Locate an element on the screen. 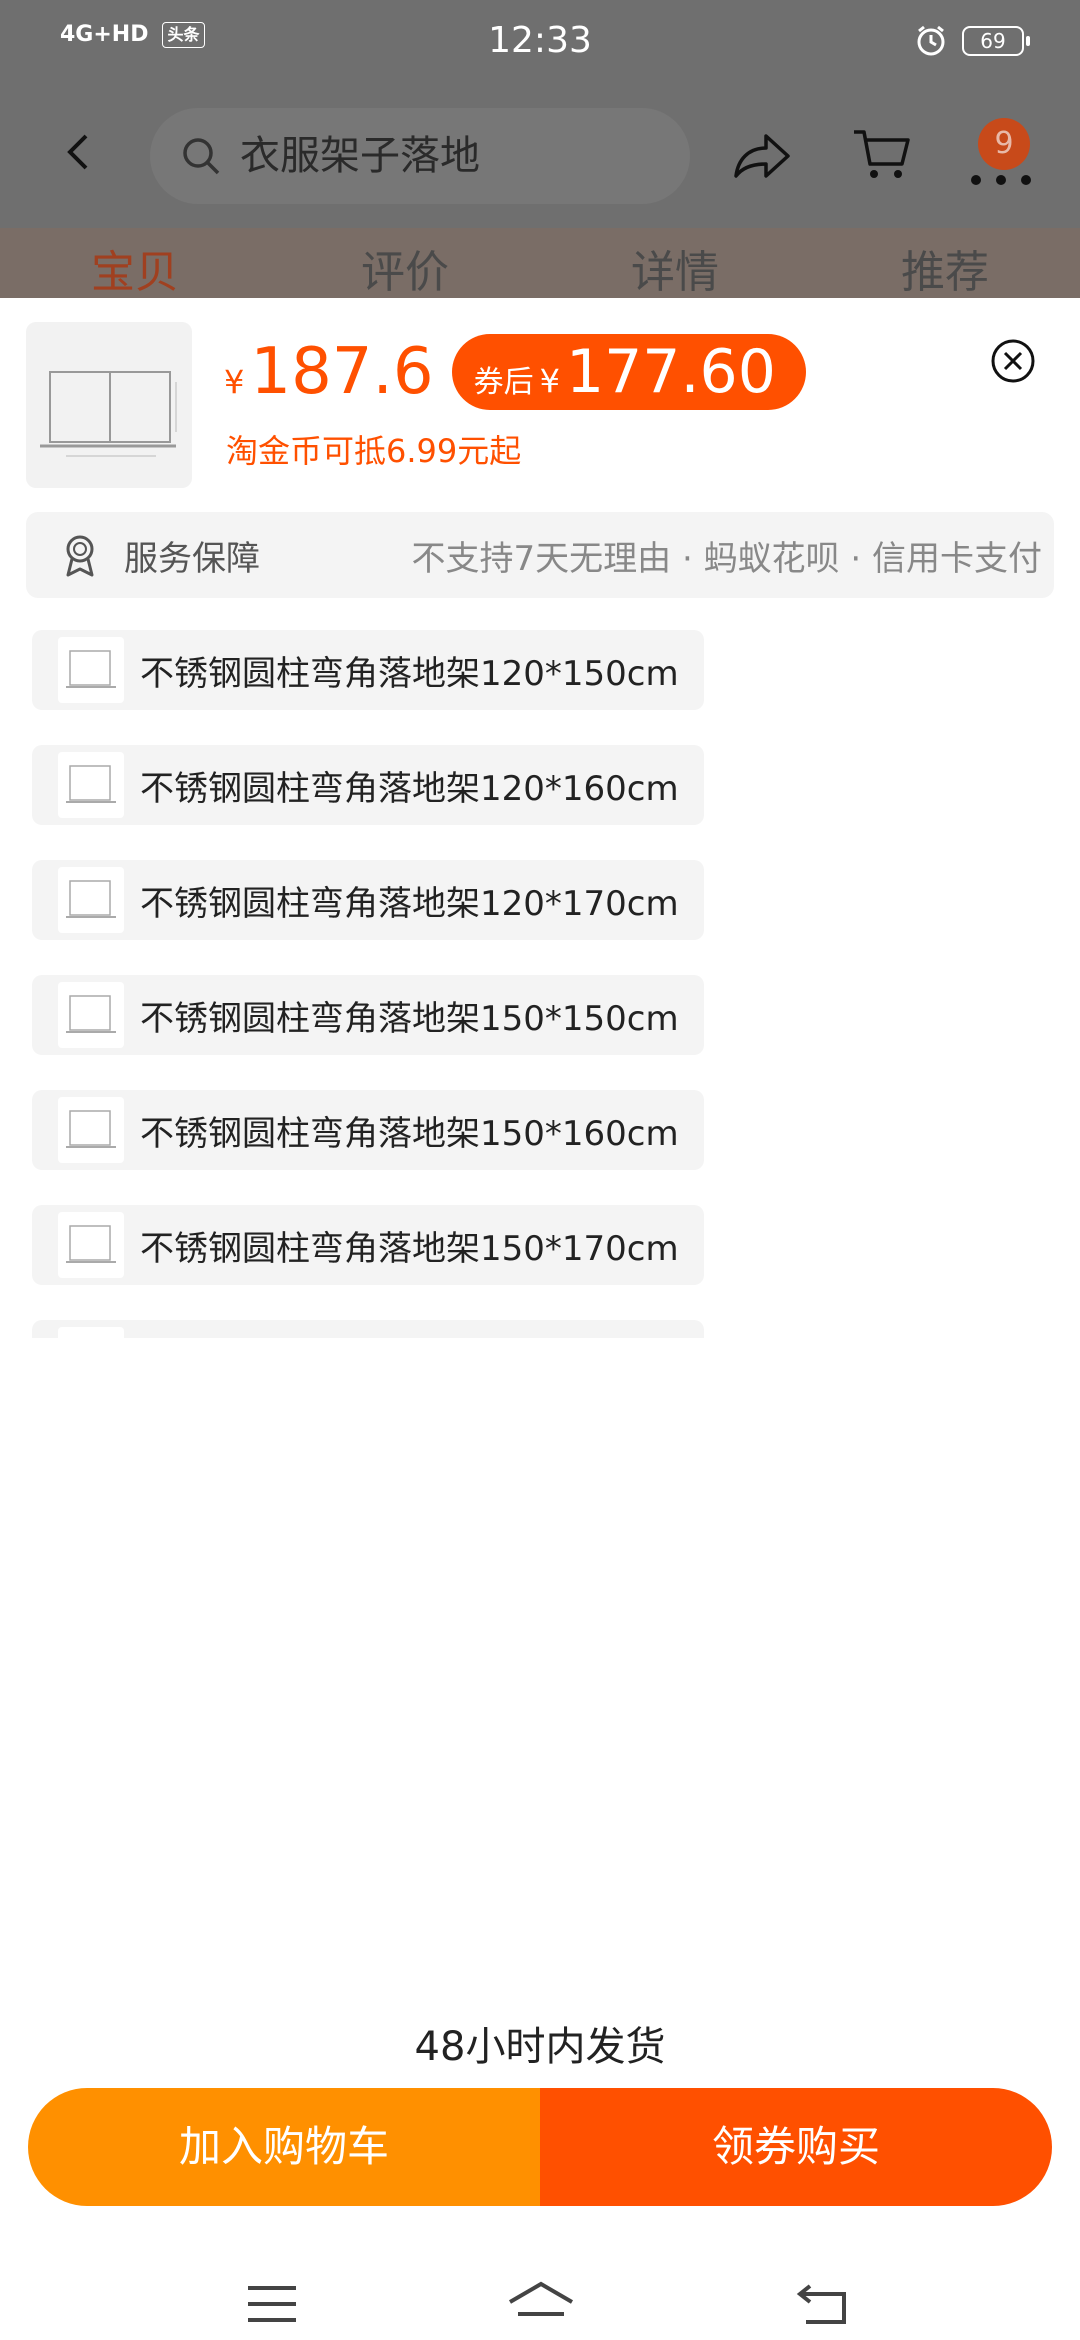 The image size is (1080, 2340). action-buttons: 加入购物车 领券购买 is located at coordinates (540, 2147).